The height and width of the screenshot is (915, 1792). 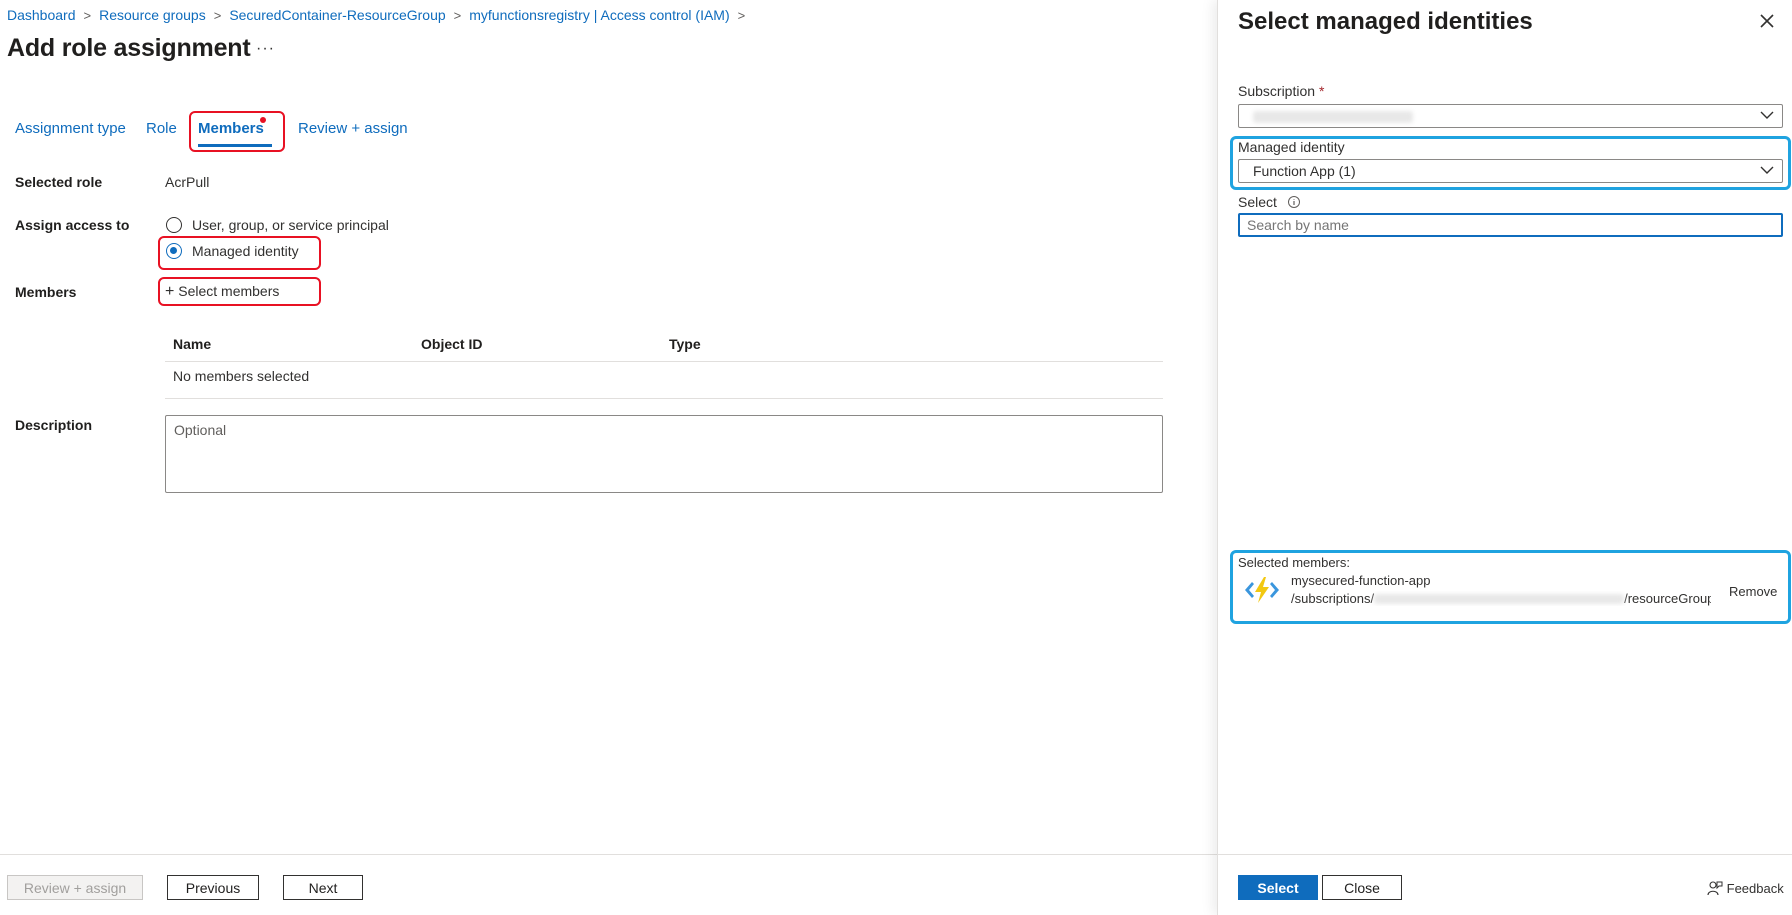 What do you see at coordinates (1753, 591) in the screenshot?
I see `remove-member-link: Remove` at bounding box center [1753, 591].